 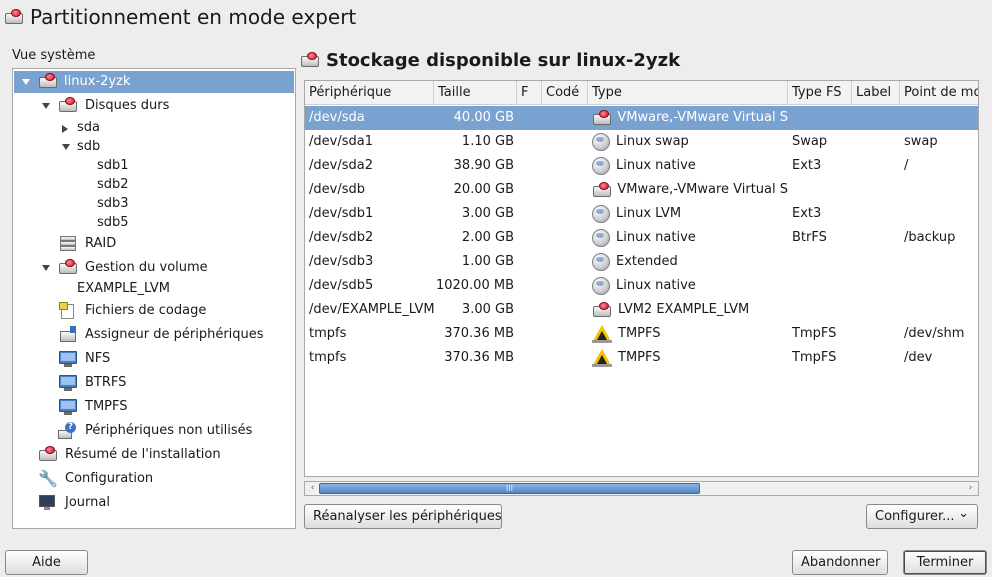 What do you see at coordinates (312, 488) in the screenshot?
I see `scroll-left-icon: ‹` at bounding box center [312, 488].